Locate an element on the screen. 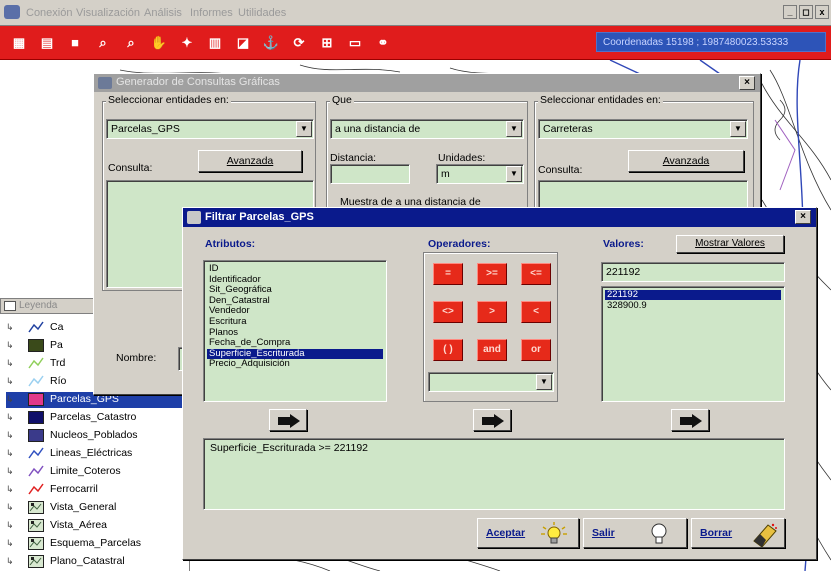 The height and width of the screenshot is (571, 831). attribute-item: Planos is located at coordinates (295, 332).